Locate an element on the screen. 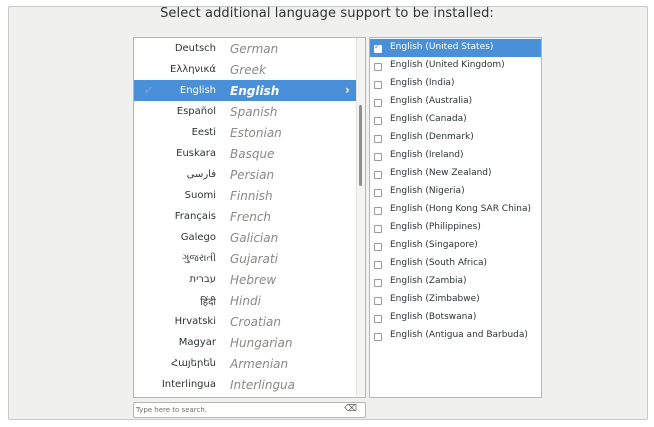 This screenshot has width=654, height=427. language-native-name: Հայերեն is located at coordinates (193, 363).